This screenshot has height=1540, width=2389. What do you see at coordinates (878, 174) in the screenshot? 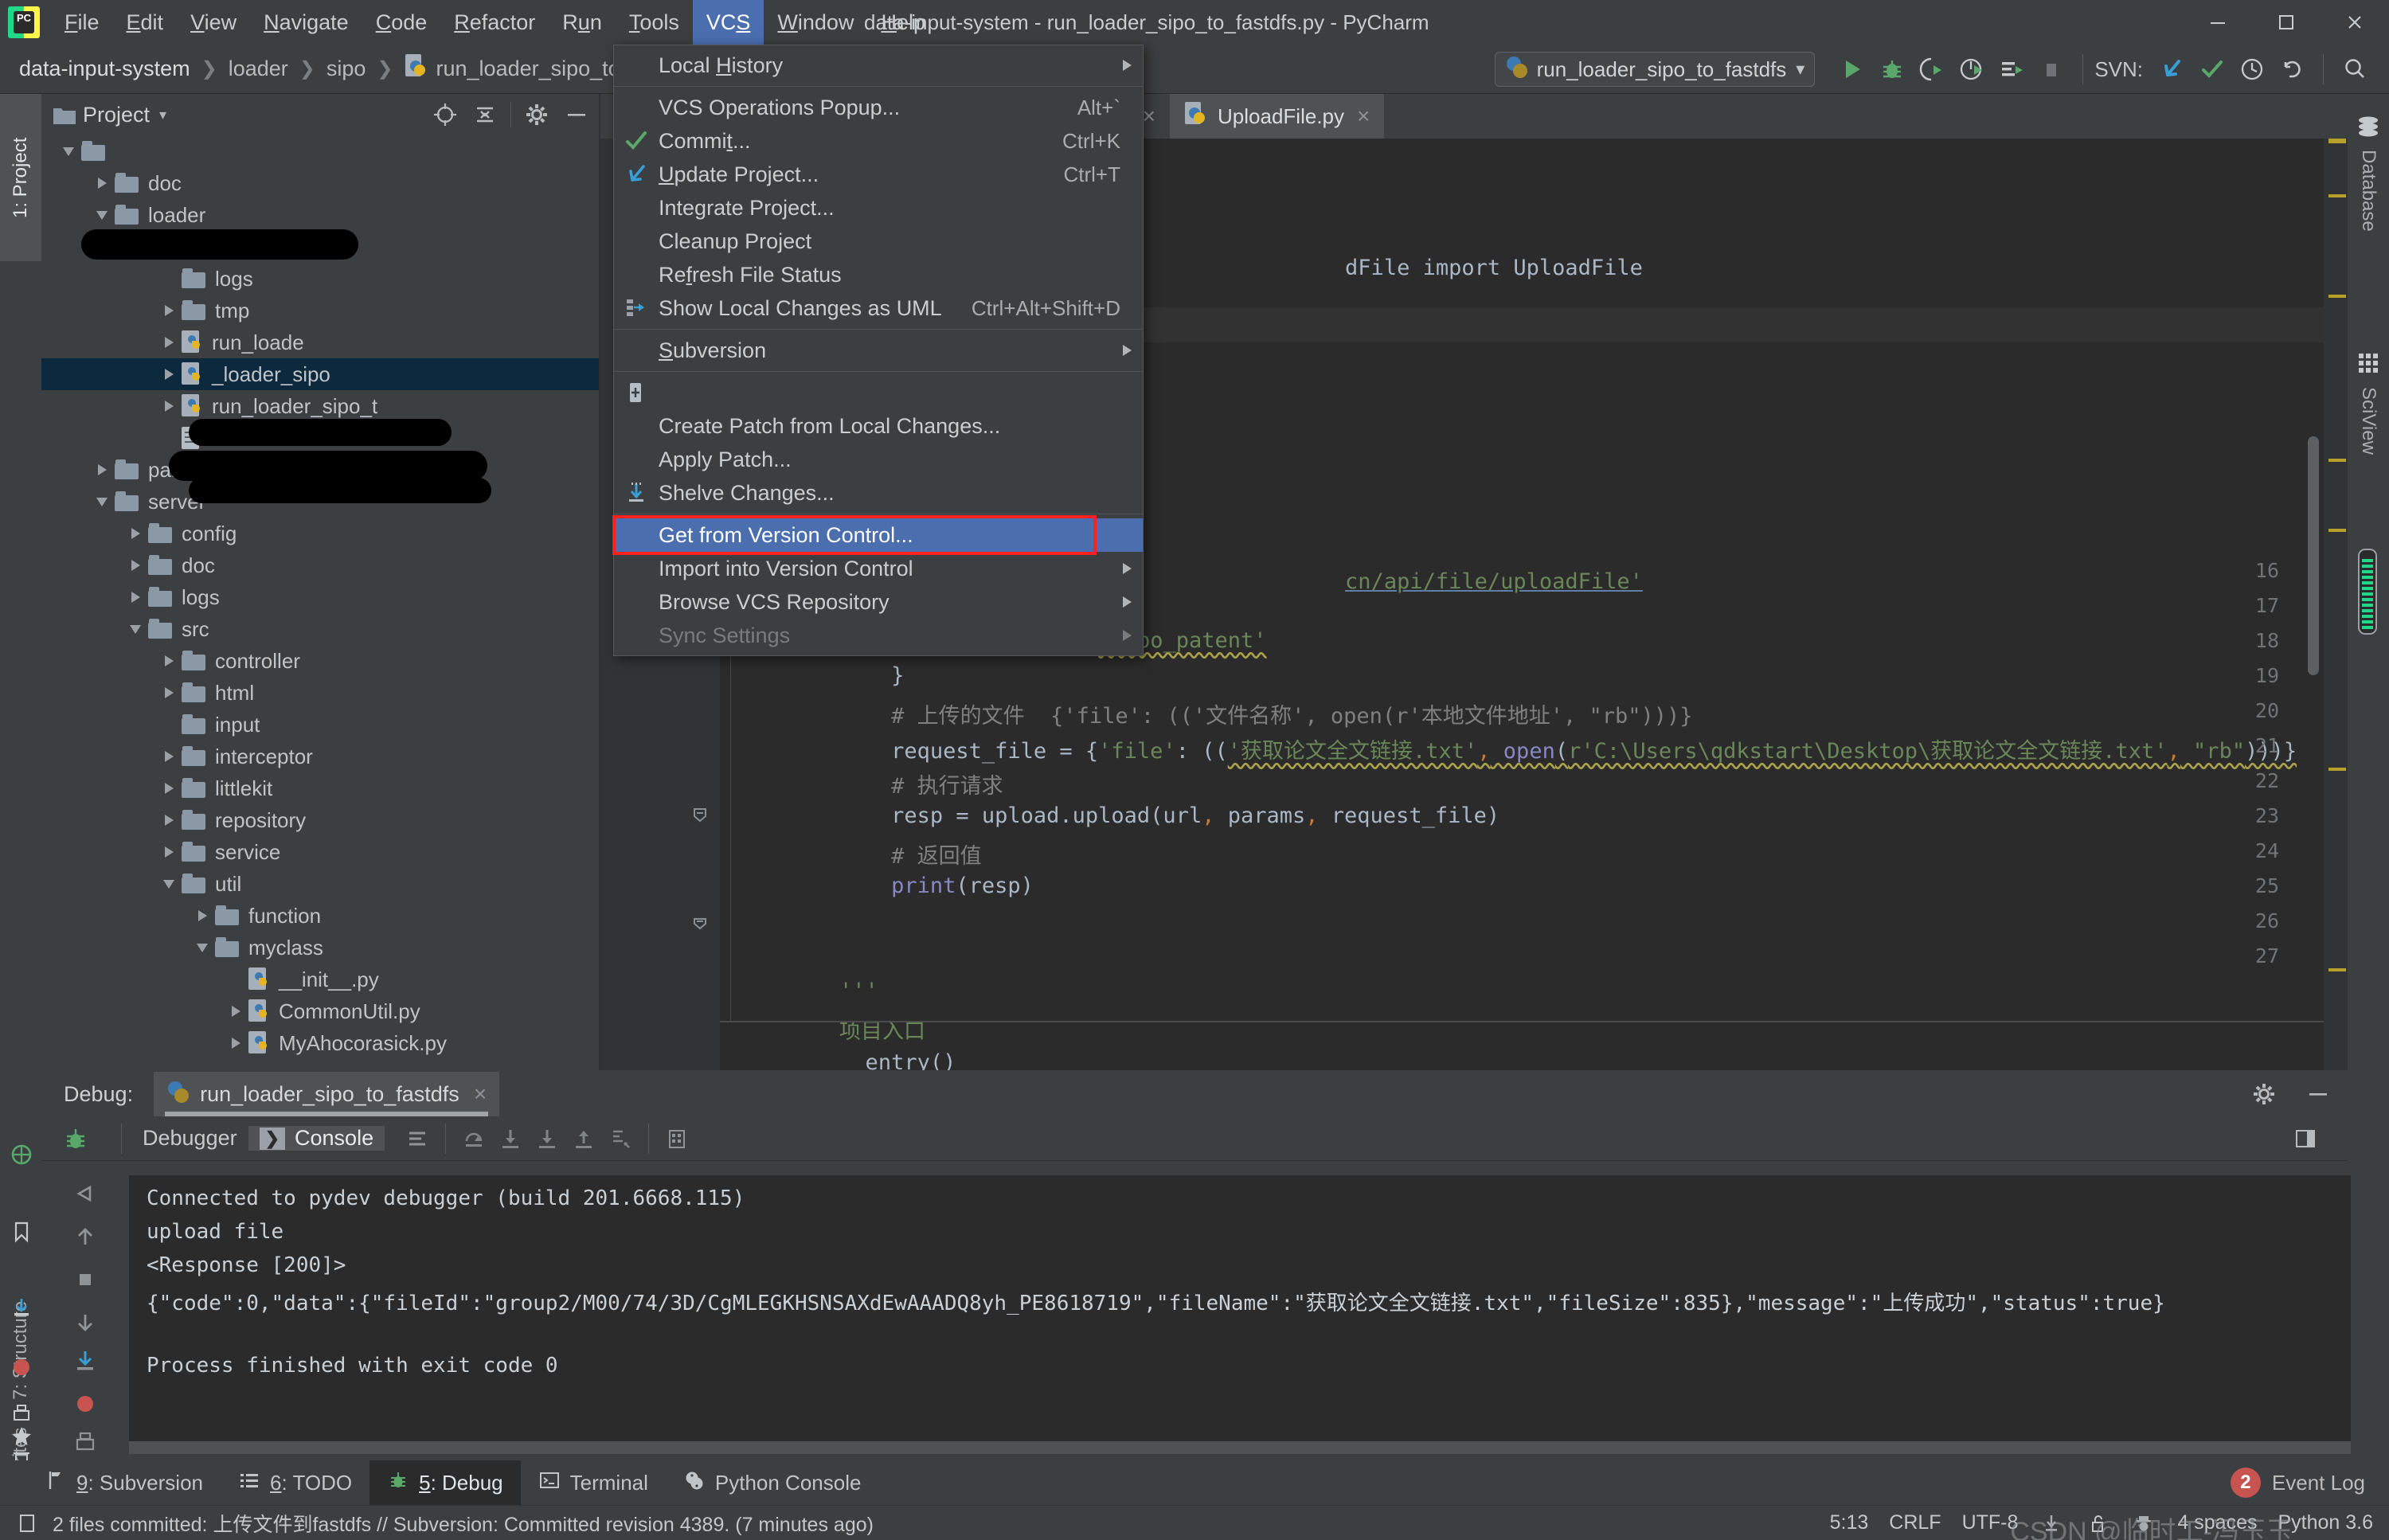
I see `menu-item-update-project: Update Project... Ctrl+T` at bounding box center [878, 174].